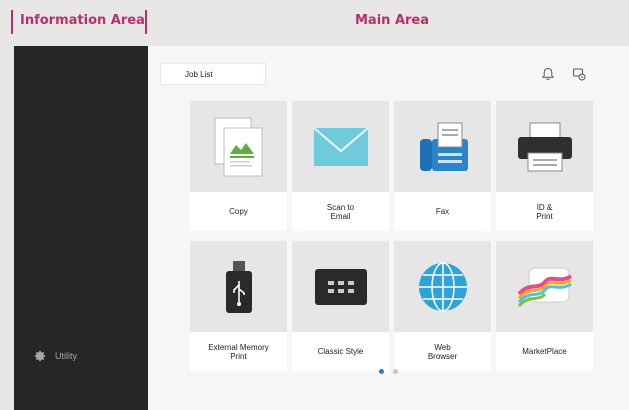  I want to click on copy-icon, so click(238, 146).